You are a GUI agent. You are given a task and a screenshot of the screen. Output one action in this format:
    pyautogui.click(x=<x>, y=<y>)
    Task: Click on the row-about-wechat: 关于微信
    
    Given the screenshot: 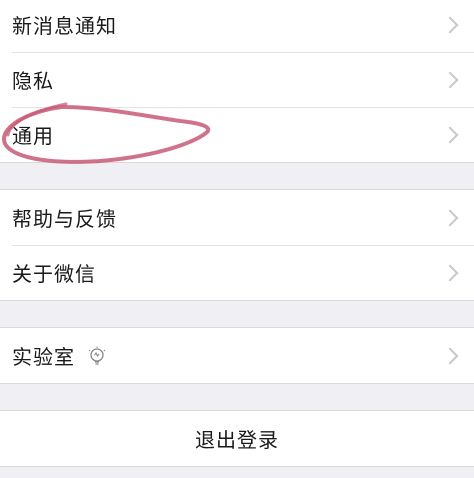 What is the action you would take?
    pyautogui.click(x=237, y=272)
    